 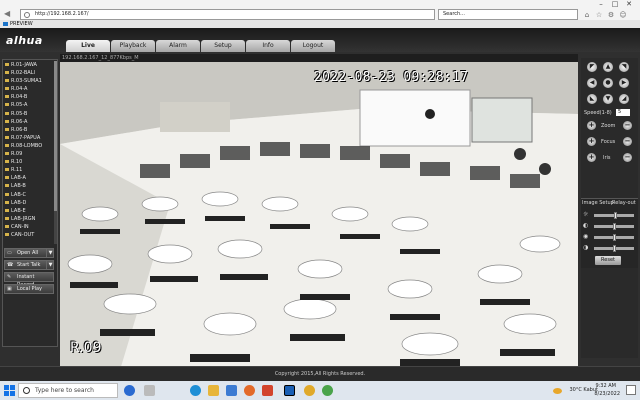 I want to click on focus-near-plus-icon: +, so click(x=591, y=141).